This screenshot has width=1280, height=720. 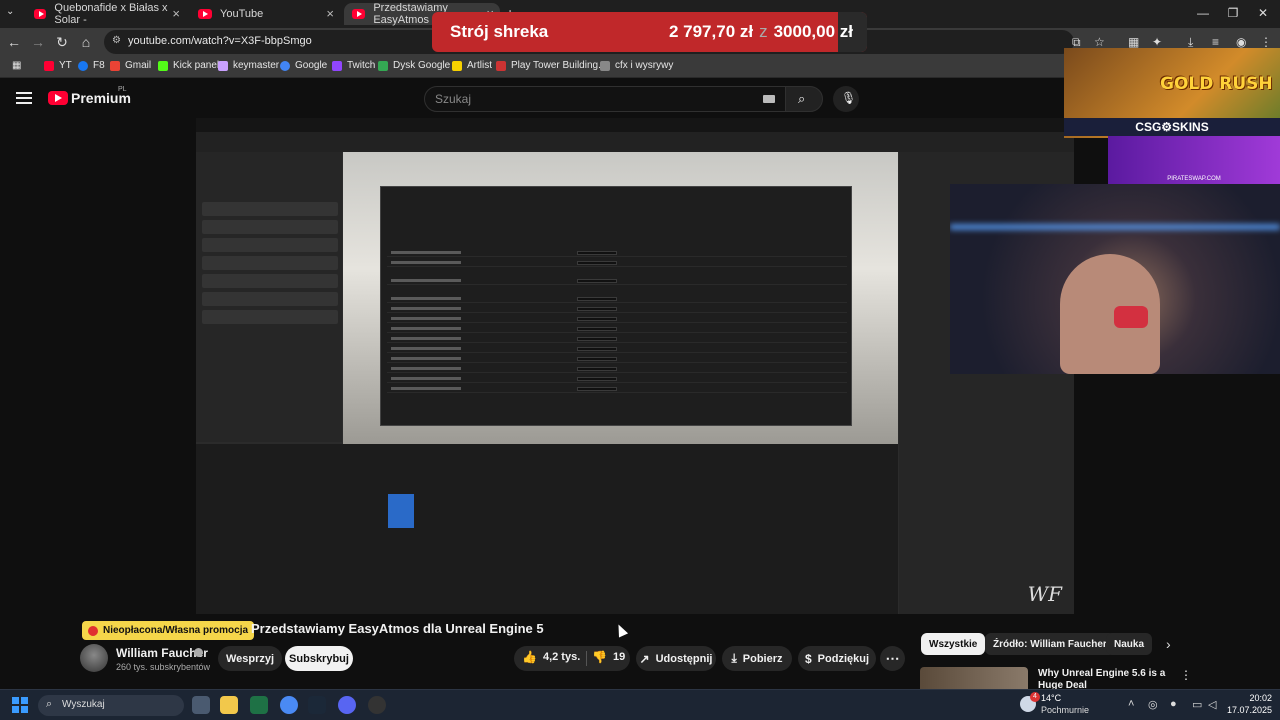 What do you see at coordinates (551, 657) in the screenshot?
I see `like-button: 👍 4,2 tys.` at bounding box center [551, 657].